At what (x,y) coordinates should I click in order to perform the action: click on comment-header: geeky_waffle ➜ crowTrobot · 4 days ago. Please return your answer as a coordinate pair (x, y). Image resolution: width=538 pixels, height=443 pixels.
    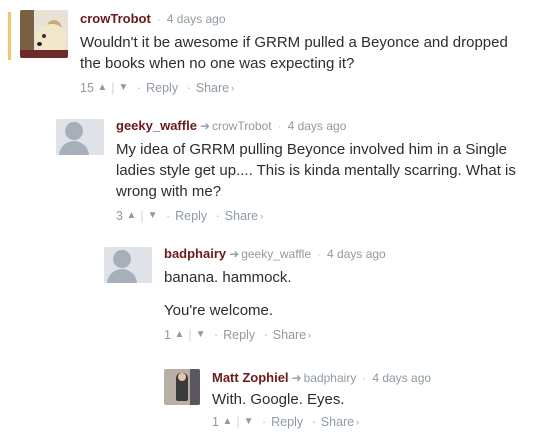
    Looking at the image, I should click on (323, 126).